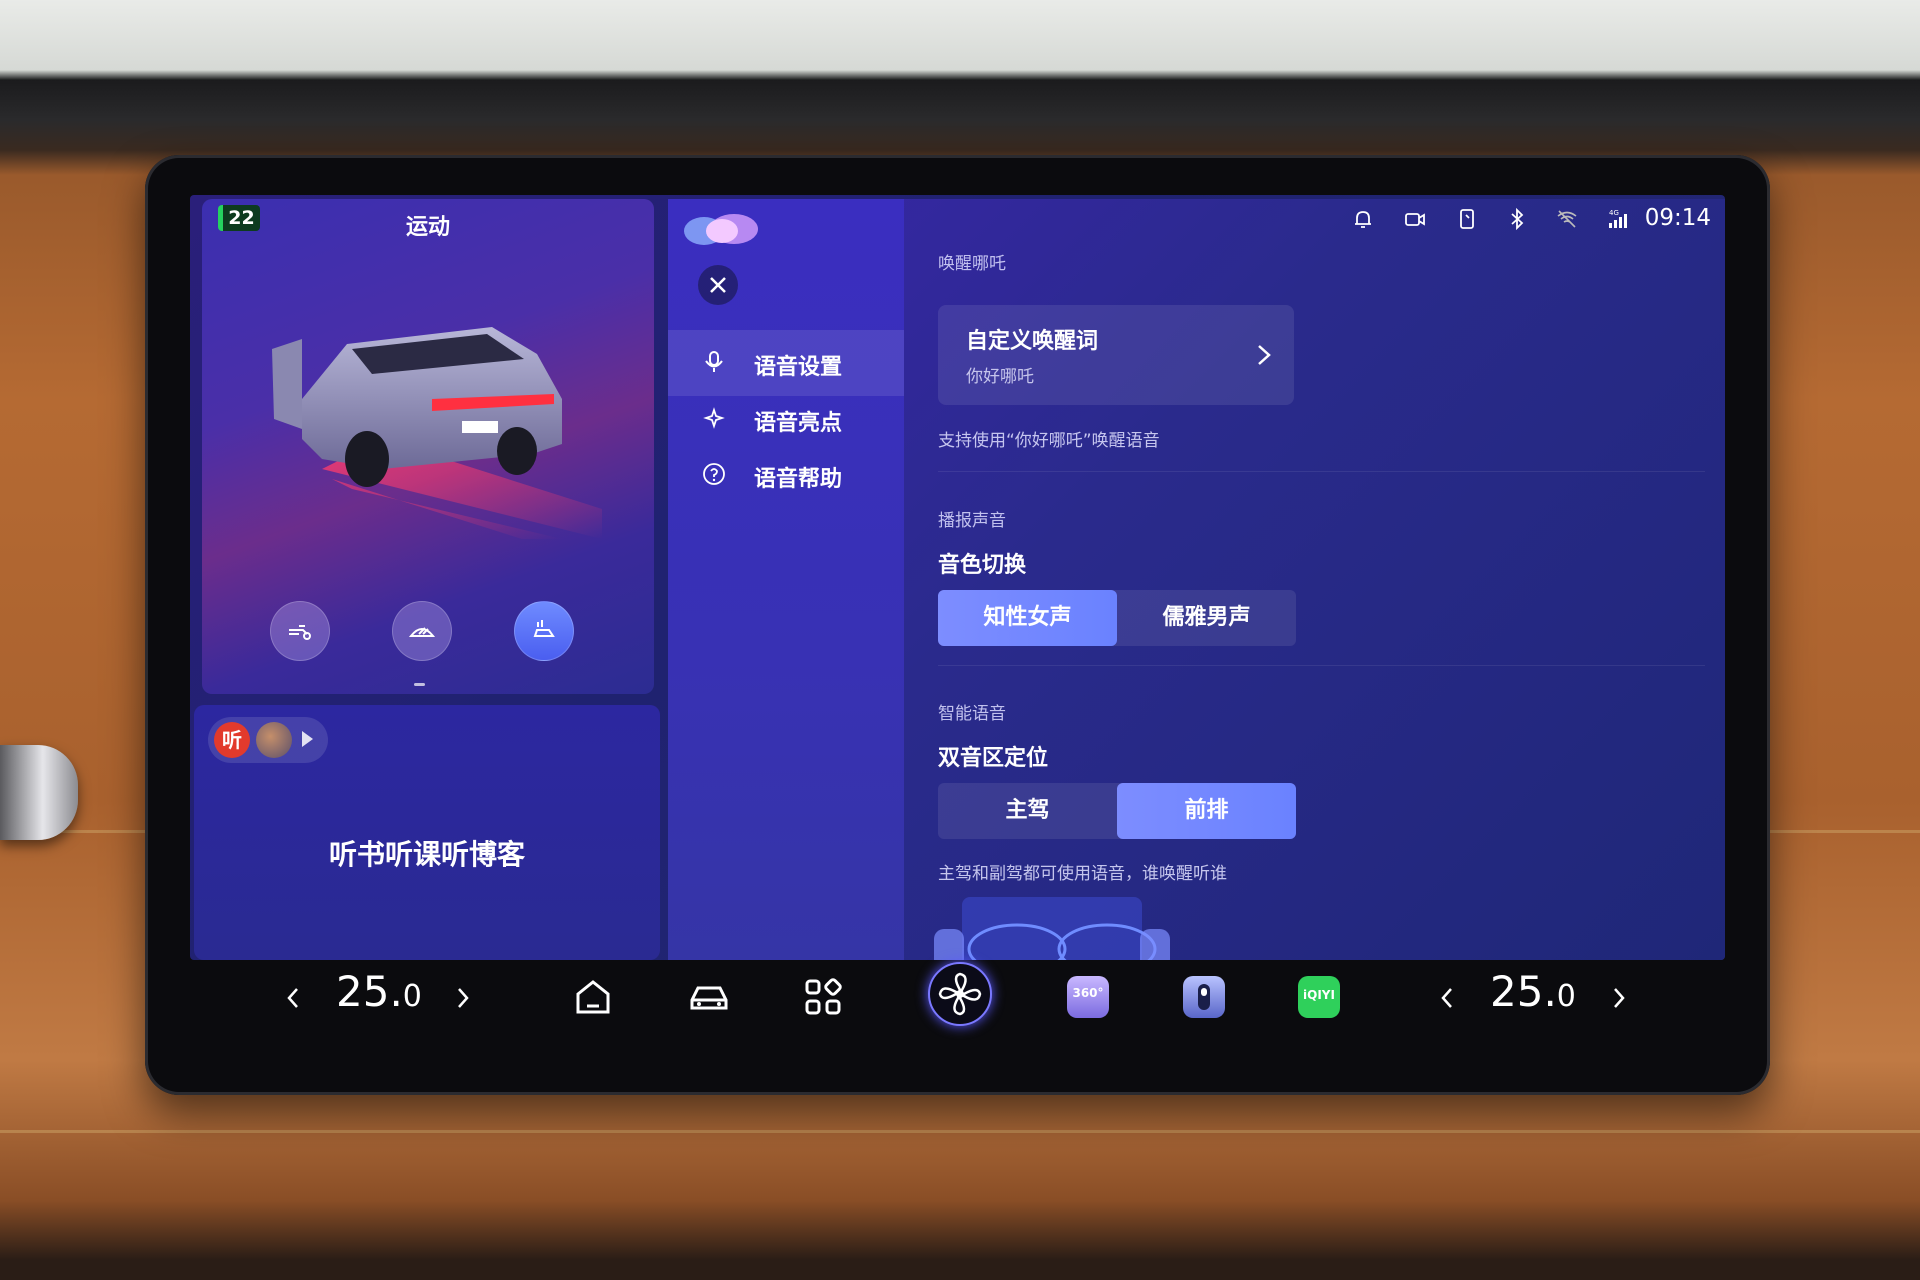 This screenshot has height=1280, width=1920. I want to click on dashboard-knob, so click(39, 792).